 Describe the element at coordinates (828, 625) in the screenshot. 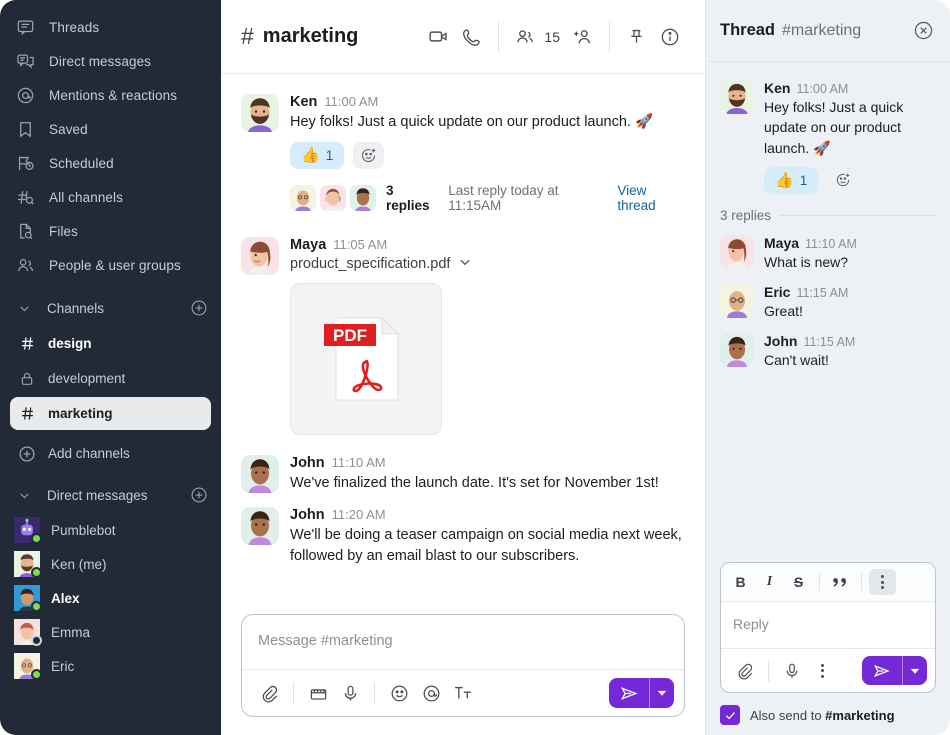

I see `reply-input: Reply` at that location.